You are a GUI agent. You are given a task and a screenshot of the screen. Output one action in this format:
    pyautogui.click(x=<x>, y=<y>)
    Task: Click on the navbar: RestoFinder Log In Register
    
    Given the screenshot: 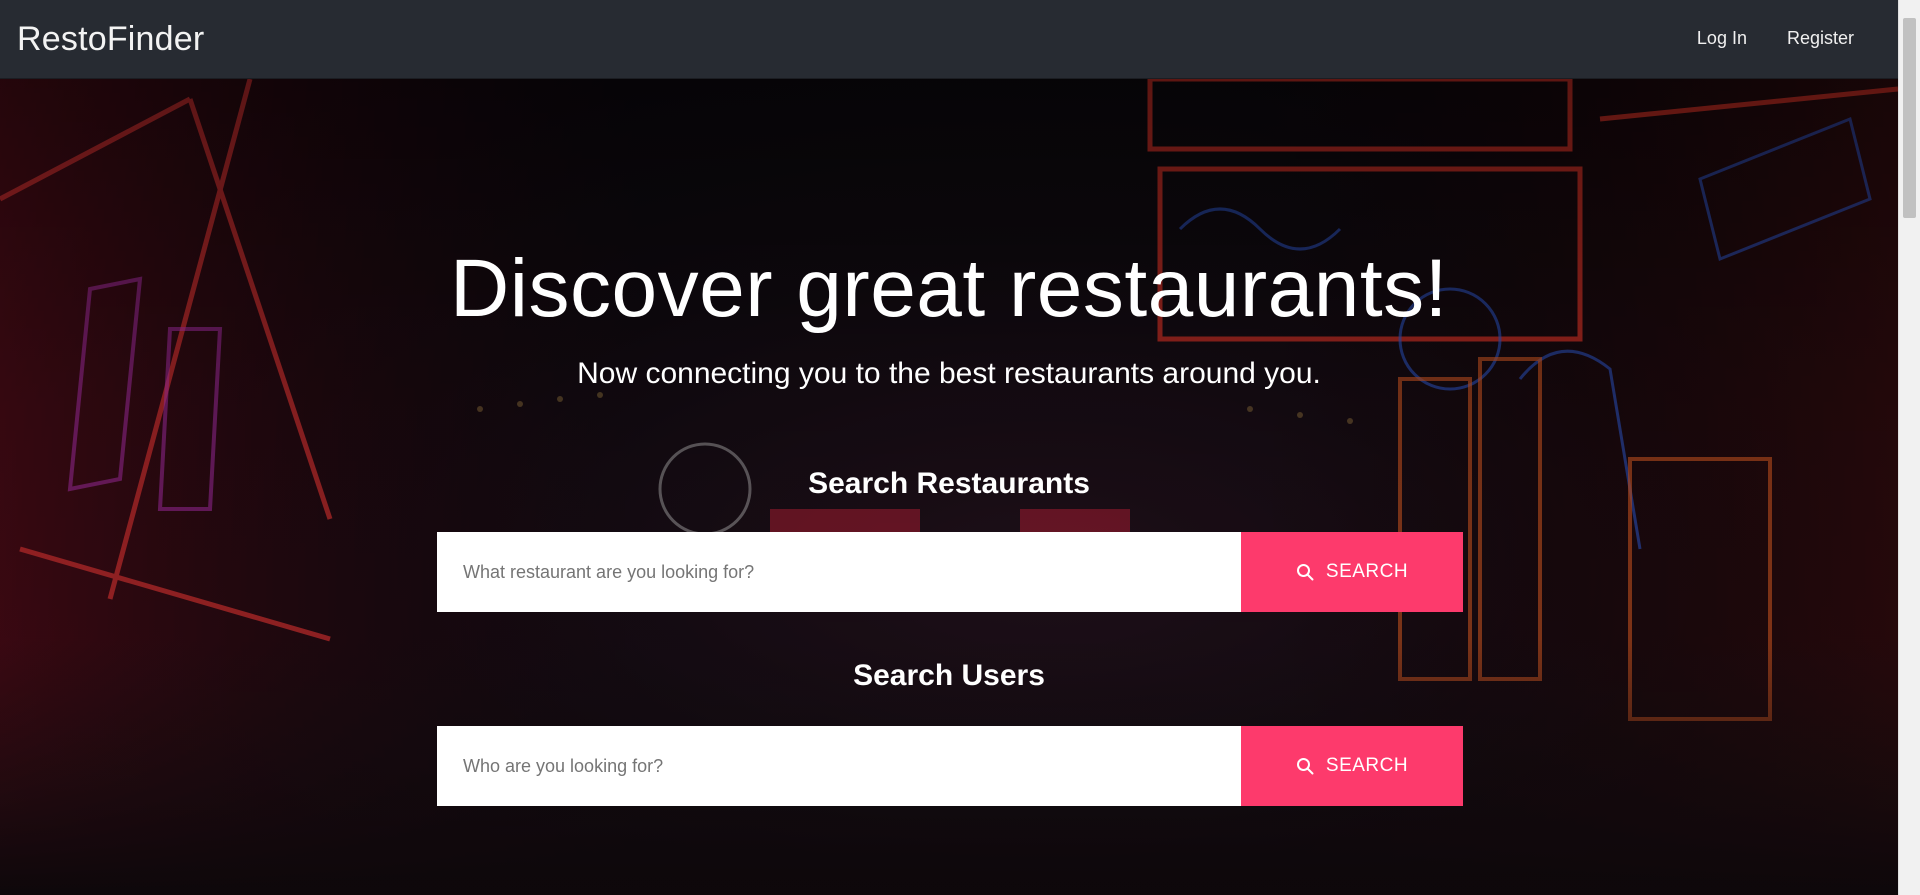 What is the action you would take?
    pyautogui.click(x=949, y=39)
    